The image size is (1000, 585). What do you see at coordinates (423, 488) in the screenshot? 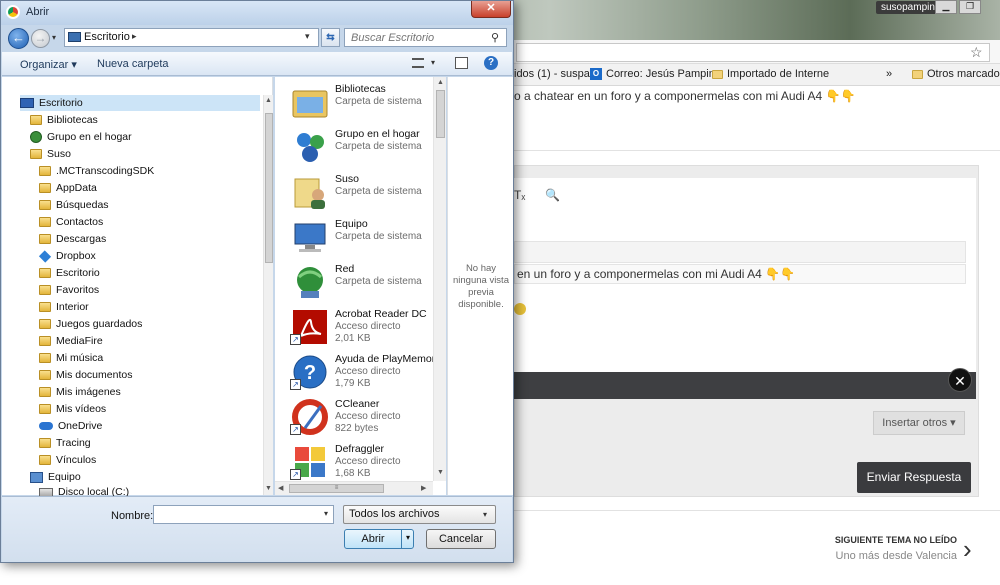
I see `scroll-right-icon: ▶` at bounding box center [423, 488].